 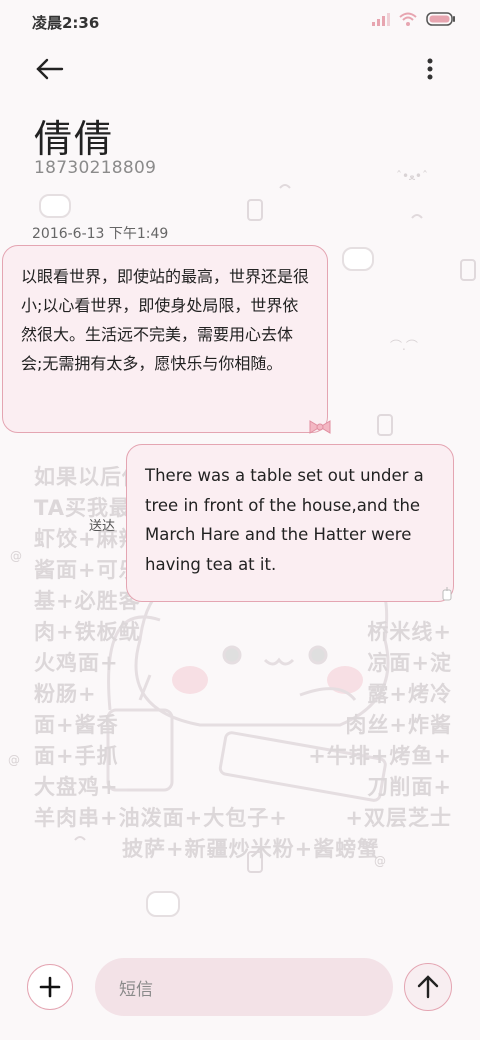 What do you see at coordinates (66, 23) in the screenshot?
I see `status-time: 凌晨2:36` at bounding box center [66, 23].